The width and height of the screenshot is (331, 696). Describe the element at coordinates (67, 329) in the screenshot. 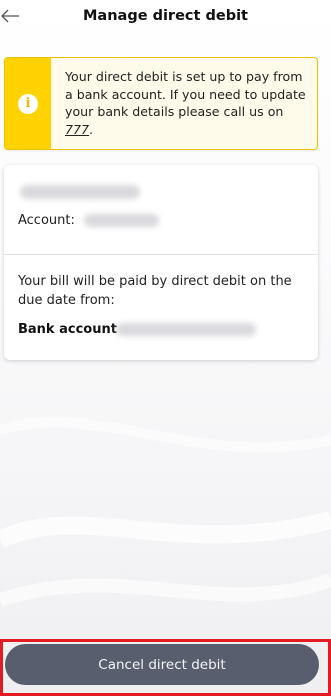

I see `bank-account-label: Bank account` at that location.